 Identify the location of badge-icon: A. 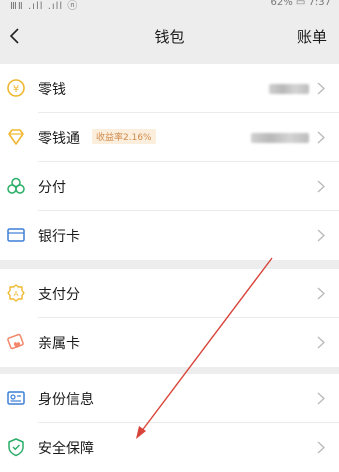
(16, 293).